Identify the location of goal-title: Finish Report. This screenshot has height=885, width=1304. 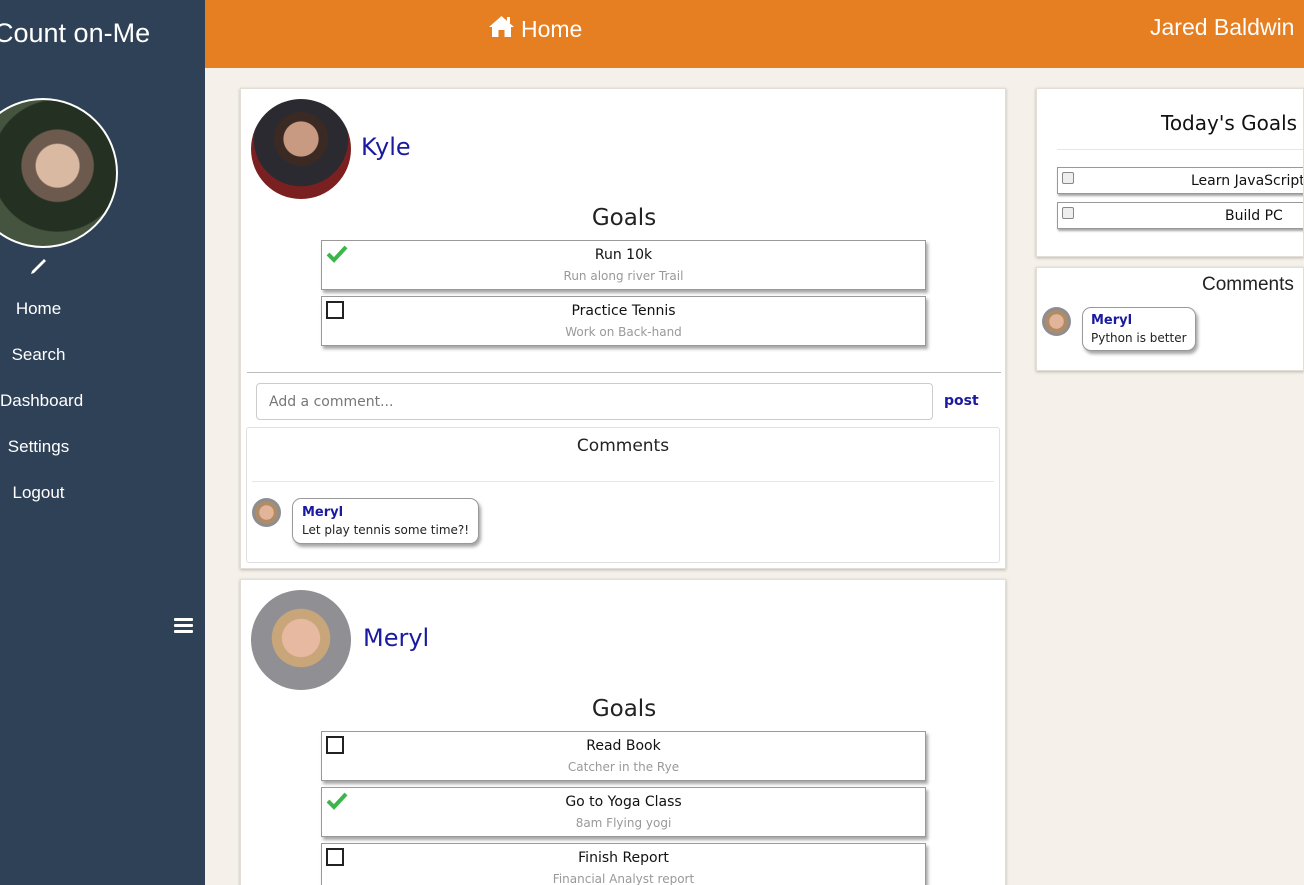
(623, 858).